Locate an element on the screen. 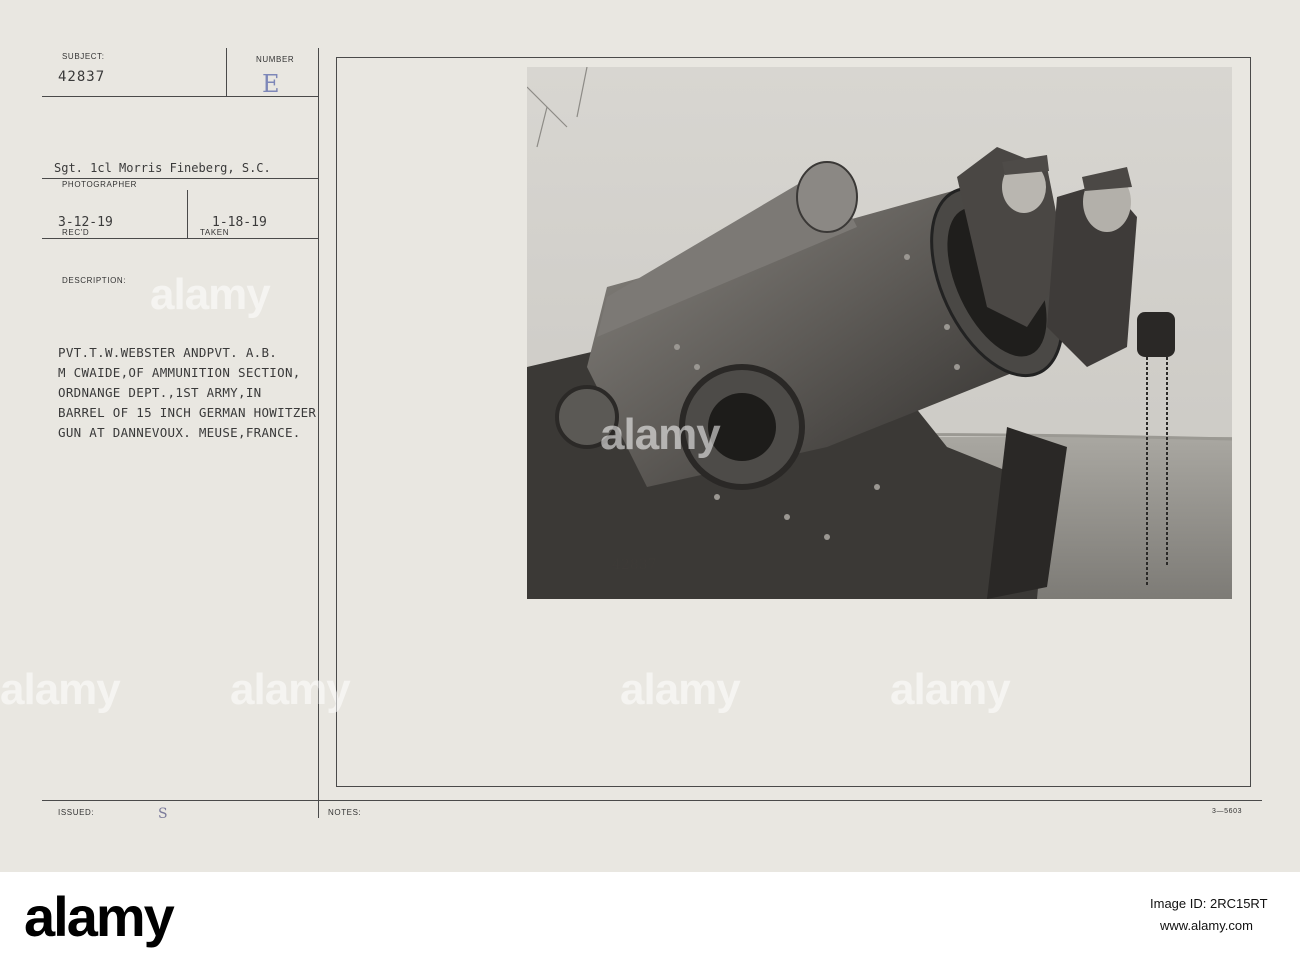 The width and height of the screenshot is (1300, 962). description-line: GUN AT DANNEVOUX. MEUSE,FRANCE. is located at coordinates (179, 432).